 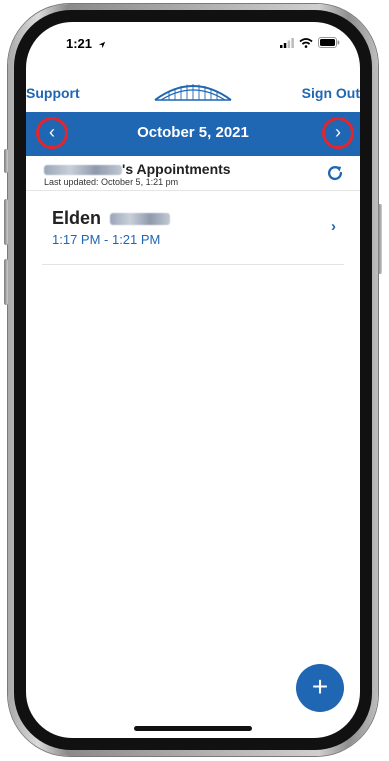 What do you see at coordinates (331, 93) in the screenshot?
I see `sign-out-link: Sign Out` at bounding box center [331, 93].